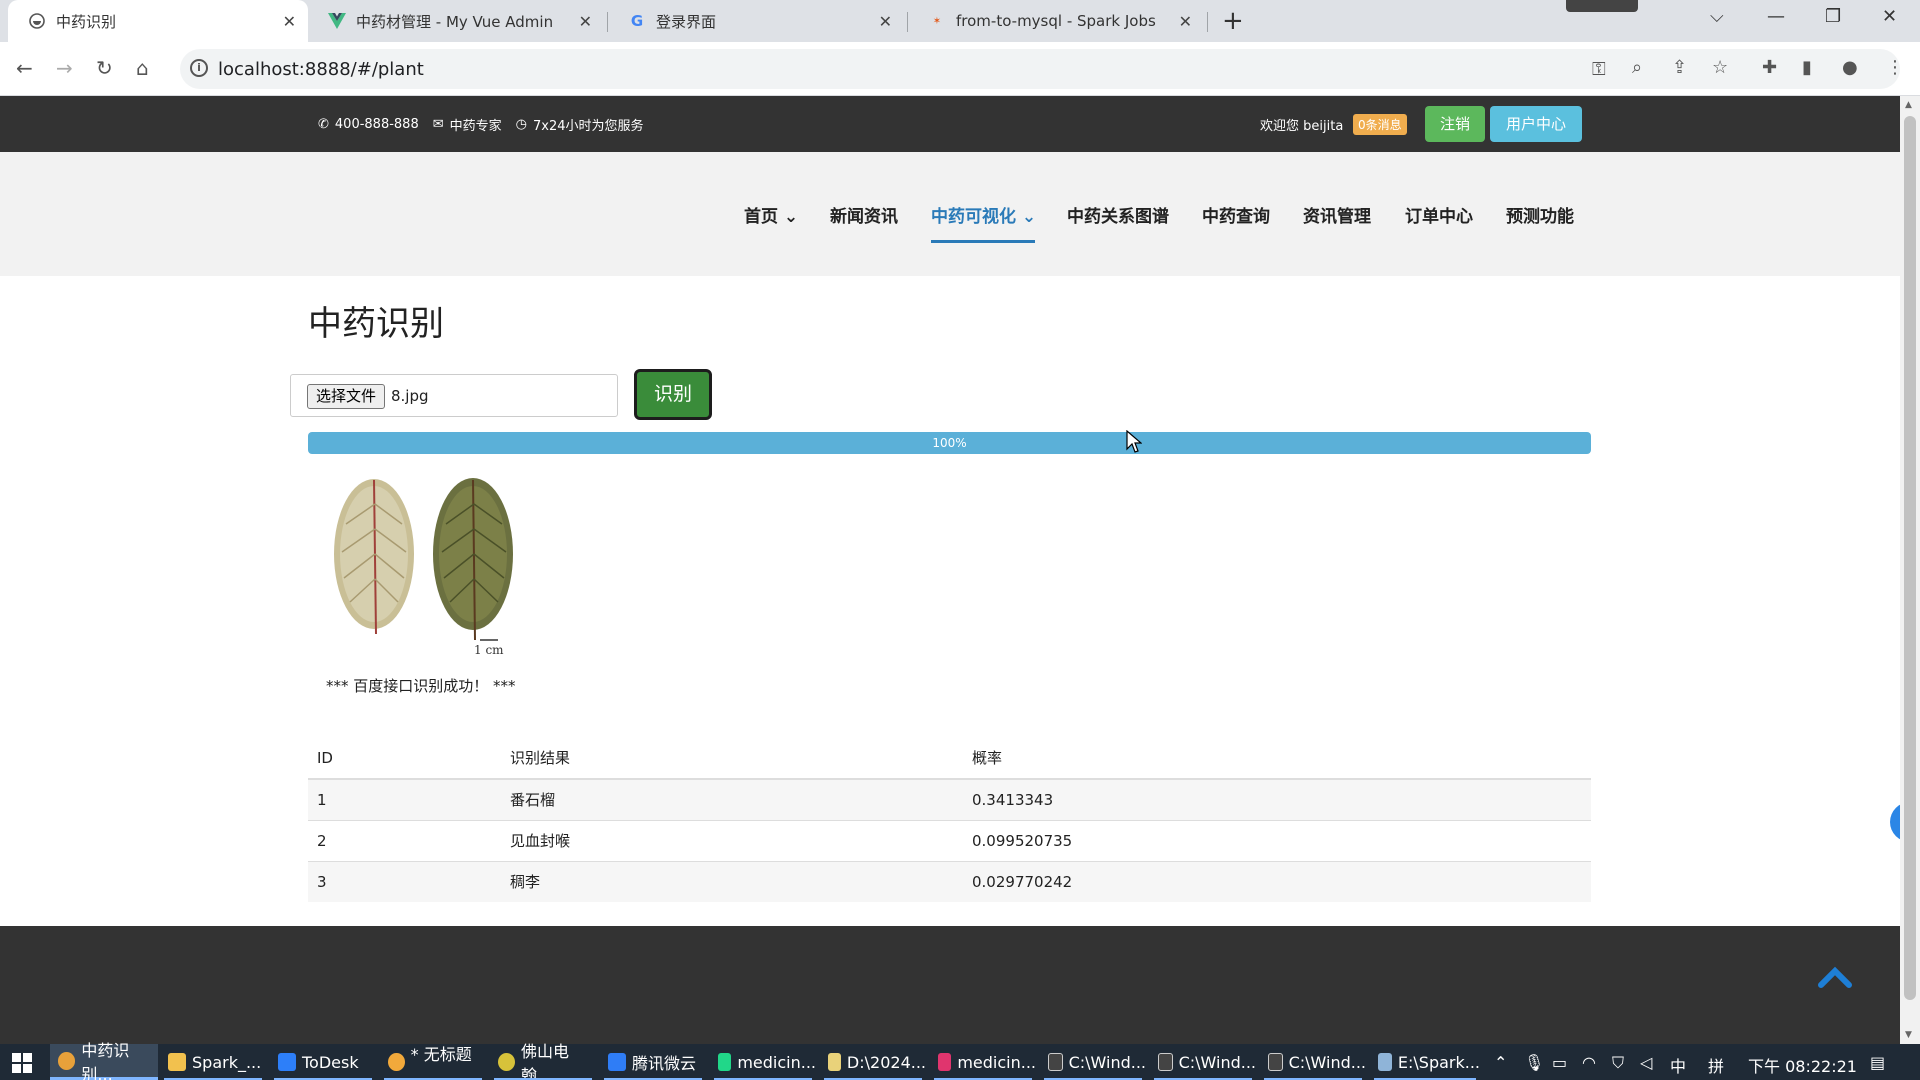 This screenshot has width=1920, height=1080. Describe the element at coordinates (1236, 214) in the screenshot. I see `nav-item-query: 中药查询` at that location.